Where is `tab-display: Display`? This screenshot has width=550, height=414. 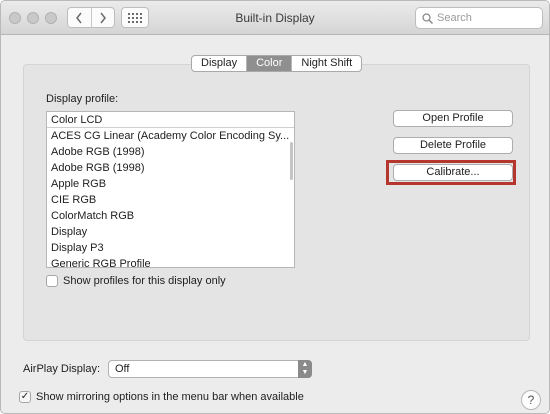
tab-display: Display is located at coordinates (219, 63).